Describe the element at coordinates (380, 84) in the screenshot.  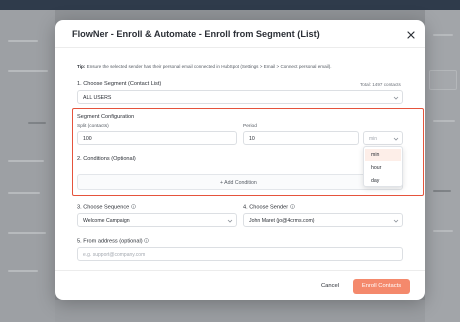
I see `segment-total: Total: 1497 contacts` at that location.